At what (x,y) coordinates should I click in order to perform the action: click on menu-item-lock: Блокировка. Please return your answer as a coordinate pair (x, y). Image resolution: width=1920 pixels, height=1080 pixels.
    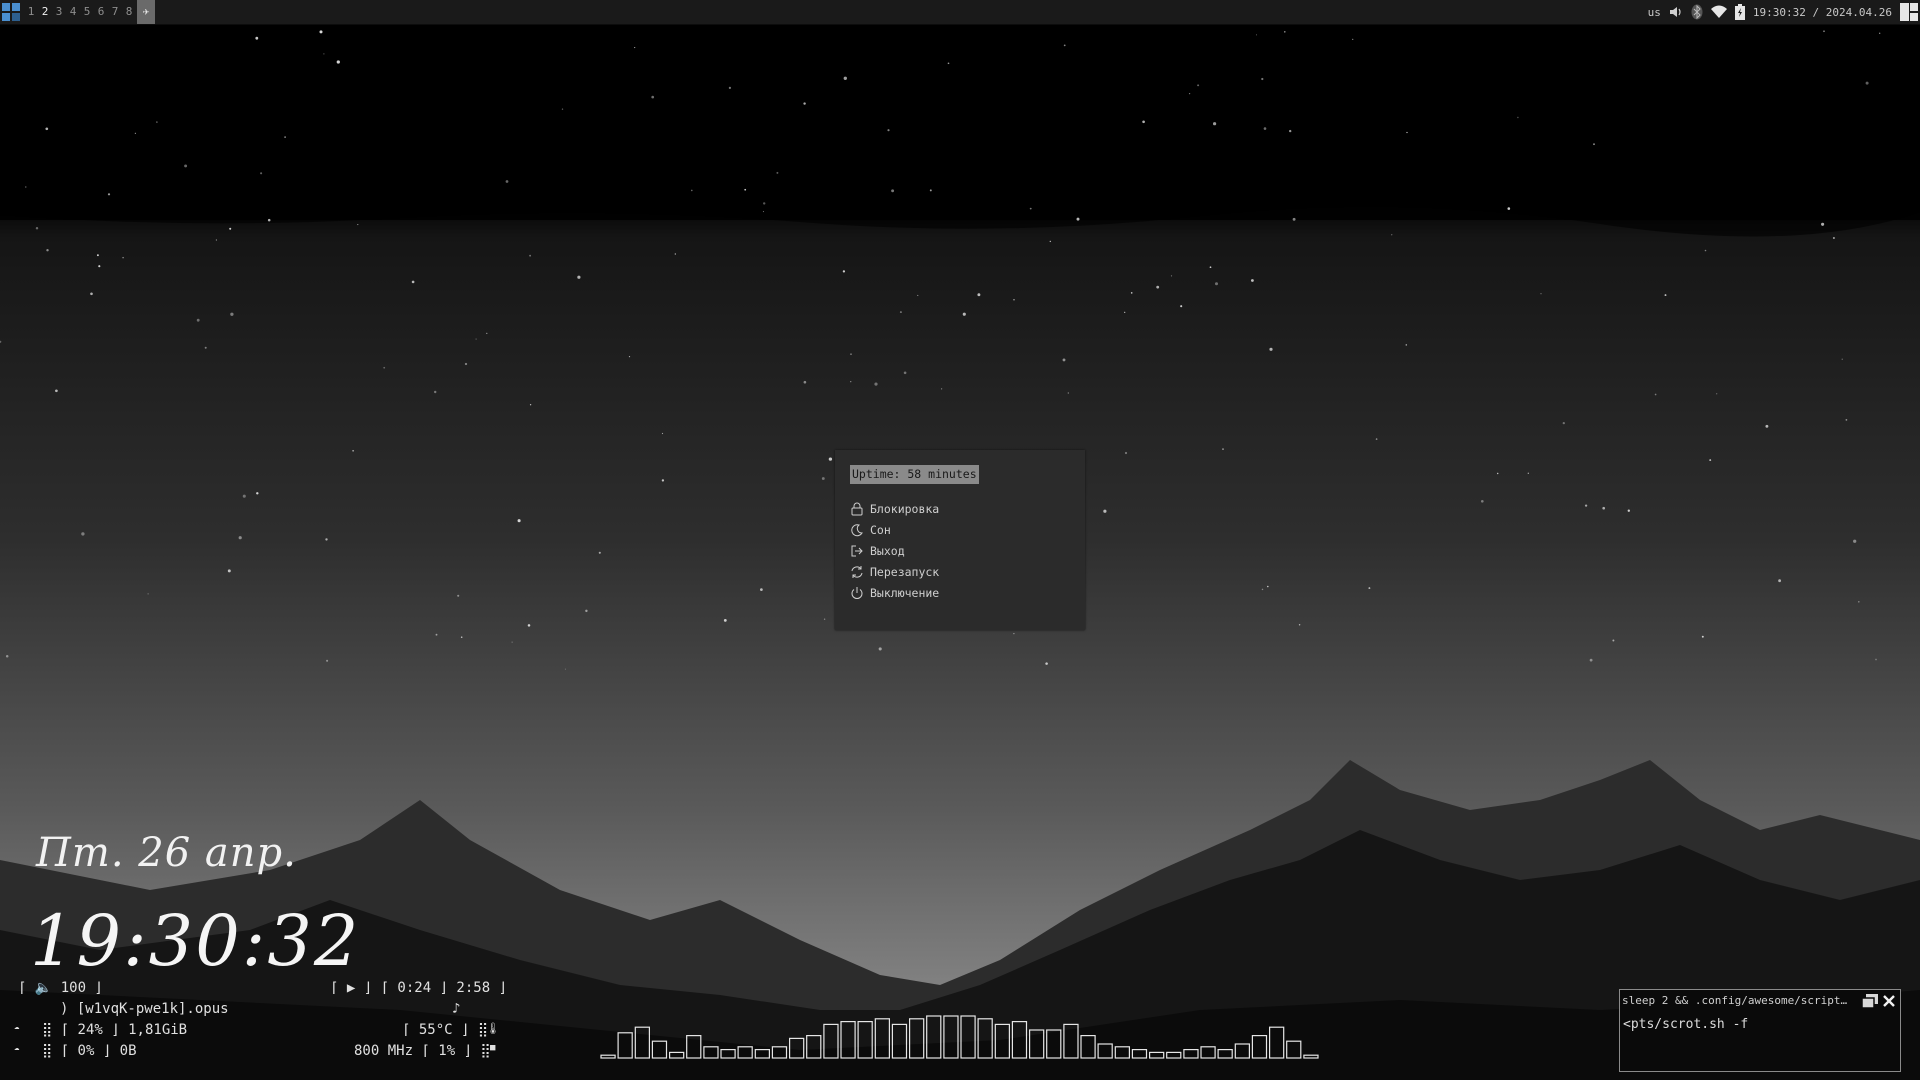
    Looking at the image, I should click on (894, 509).